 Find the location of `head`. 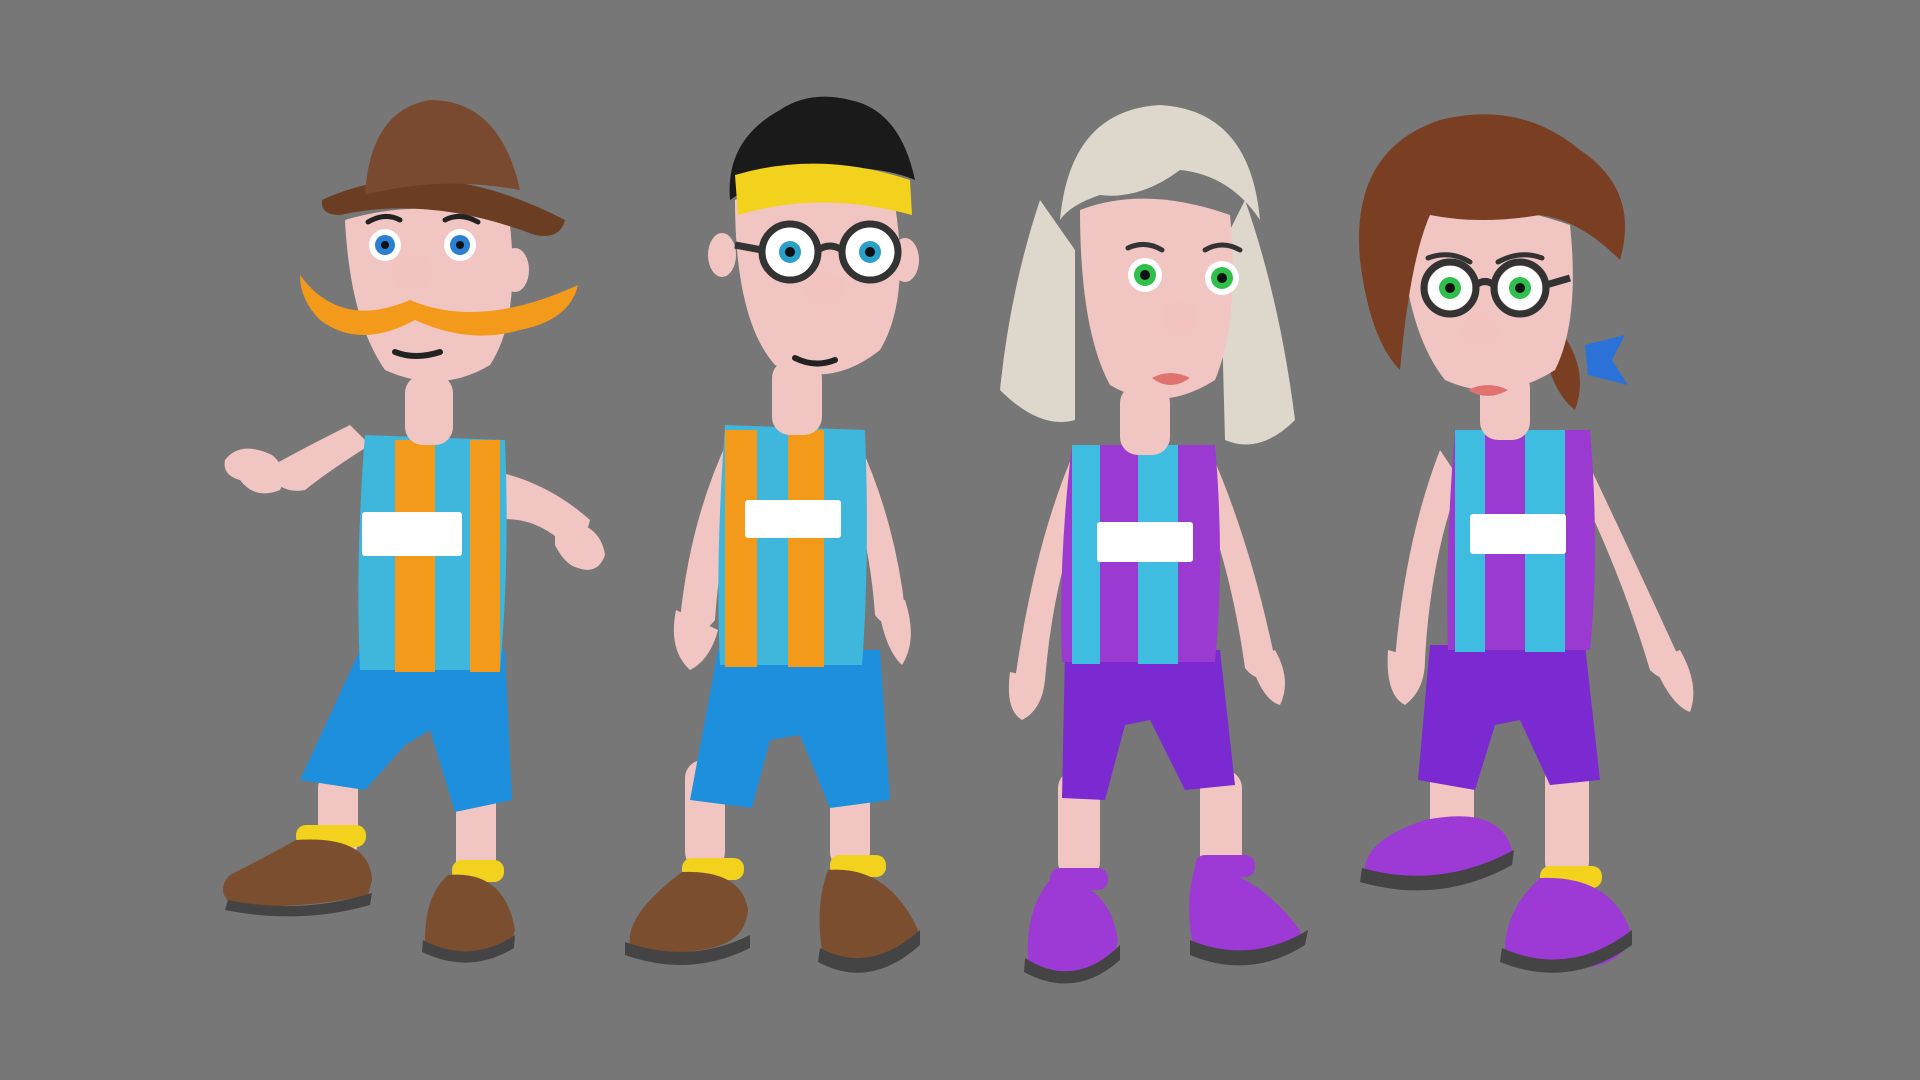

head is located at coordinates (1156, 298).